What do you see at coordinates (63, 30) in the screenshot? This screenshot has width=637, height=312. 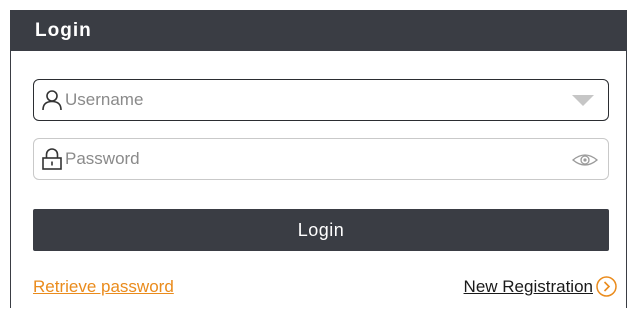 I see `page-title: Login` at bounding box center [63, 30].